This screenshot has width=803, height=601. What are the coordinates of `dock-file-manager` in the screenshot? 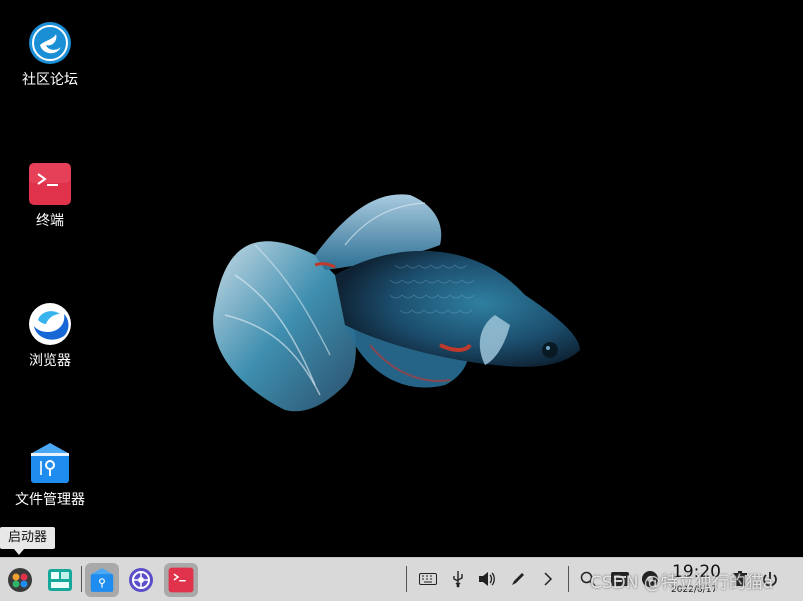 It's located at (102, 580).